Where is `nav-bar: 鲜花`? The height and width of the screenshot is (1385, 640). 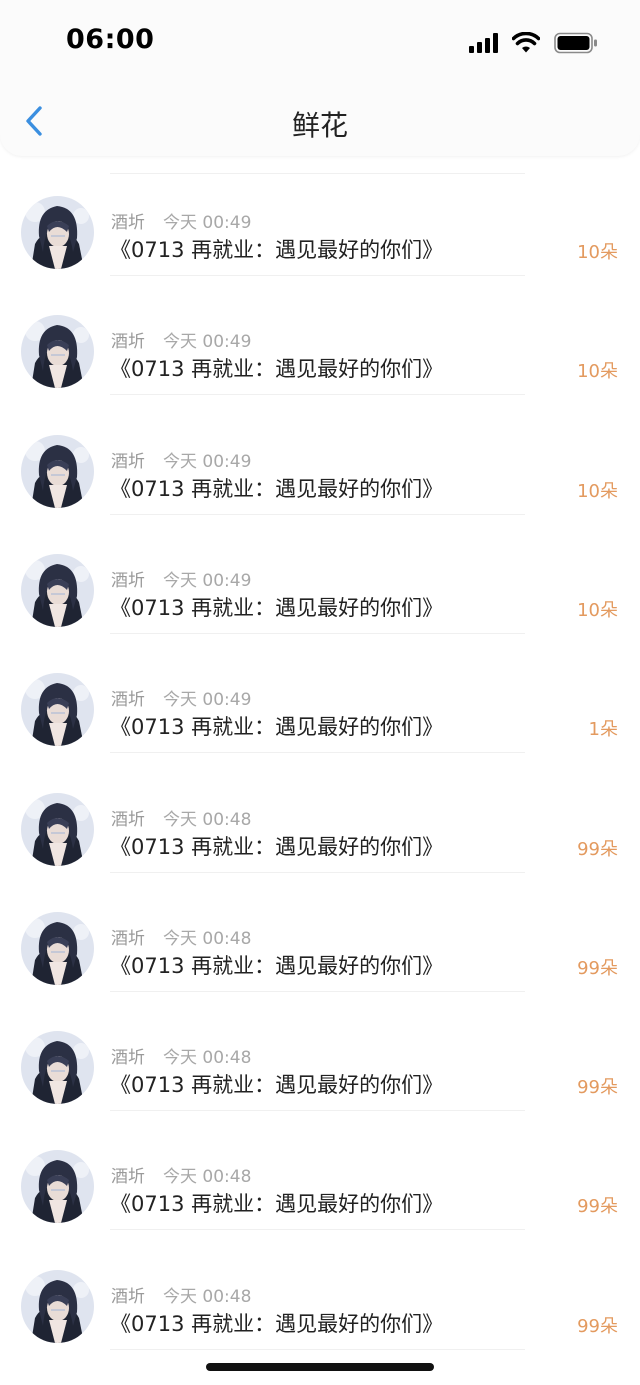
nav-bar: 鲜花 is located at coordinates (320, 121).